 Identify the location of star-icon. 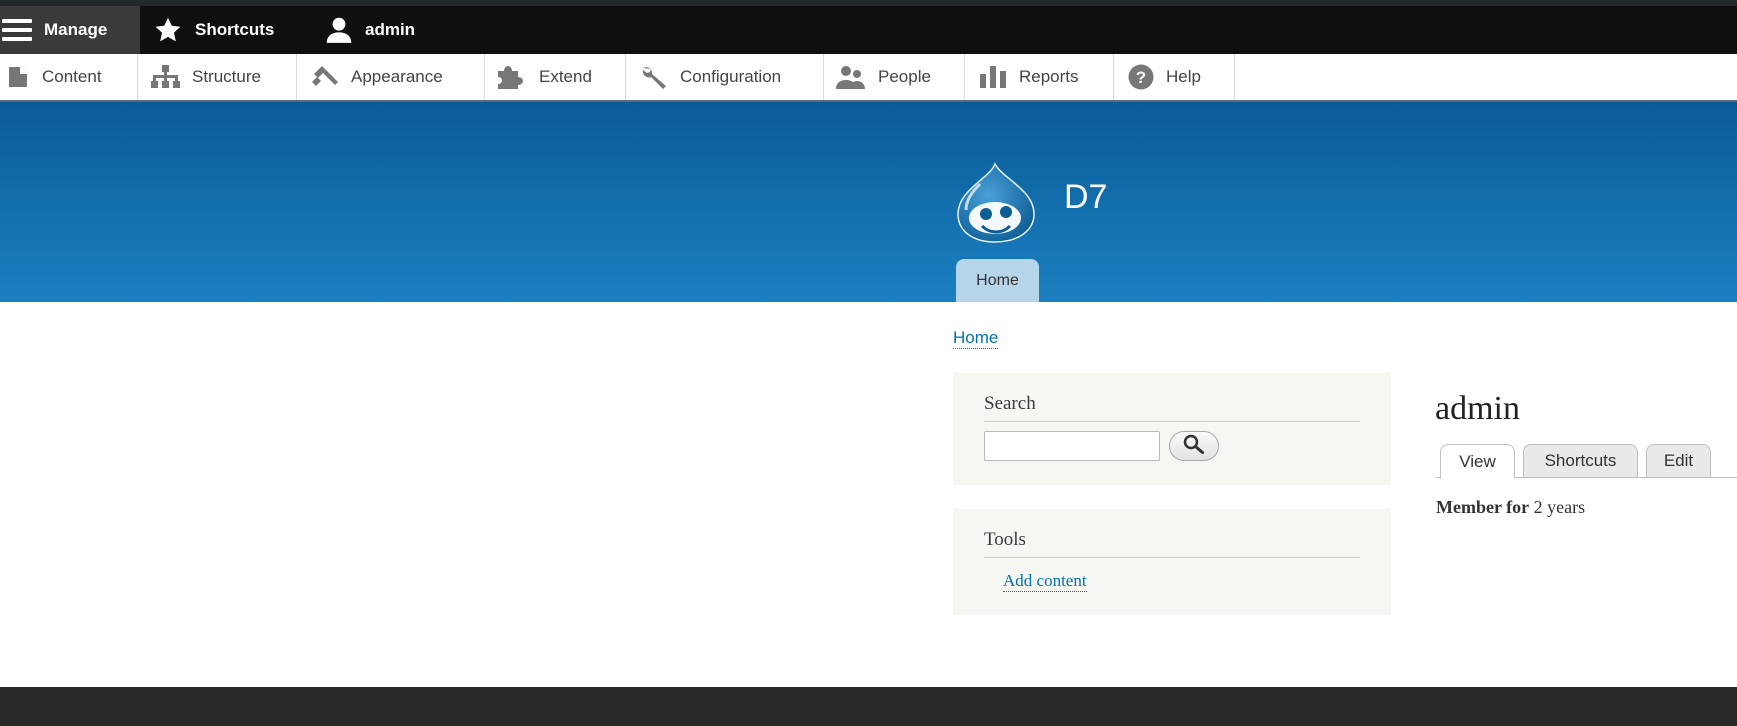
(168, 30).